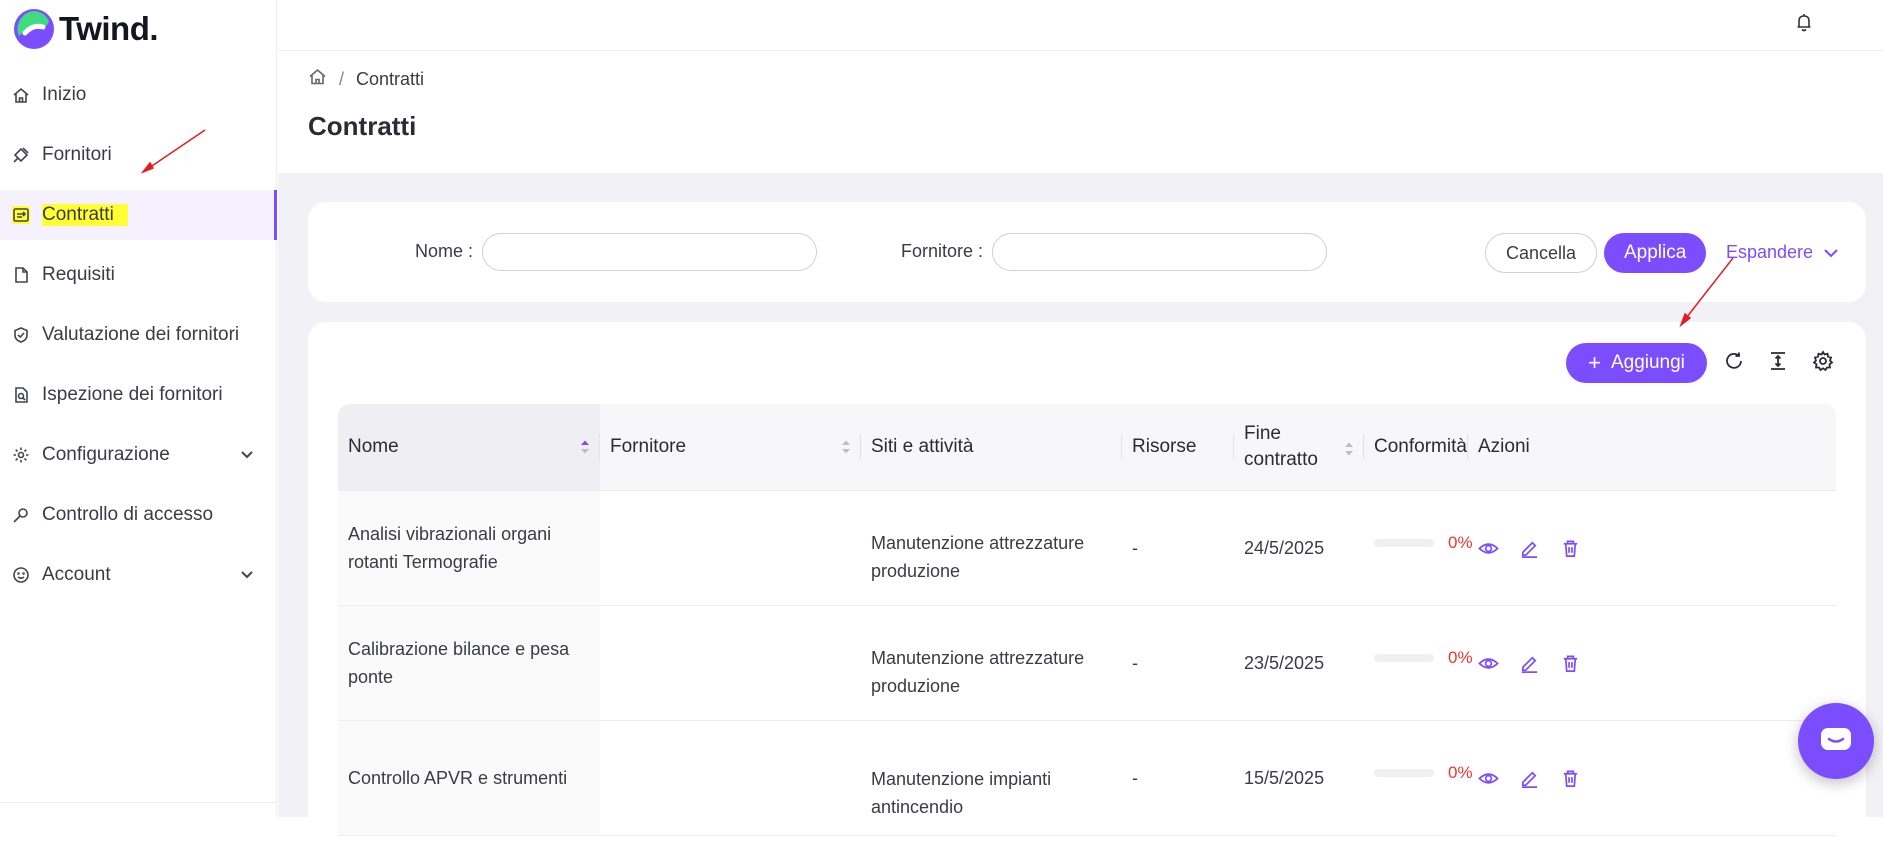 The height and width of the screenshot is (842, 1883). Describe the element at coordinates (1504, 446) in the screenshot. I see `column-label: Azioni` at that location.